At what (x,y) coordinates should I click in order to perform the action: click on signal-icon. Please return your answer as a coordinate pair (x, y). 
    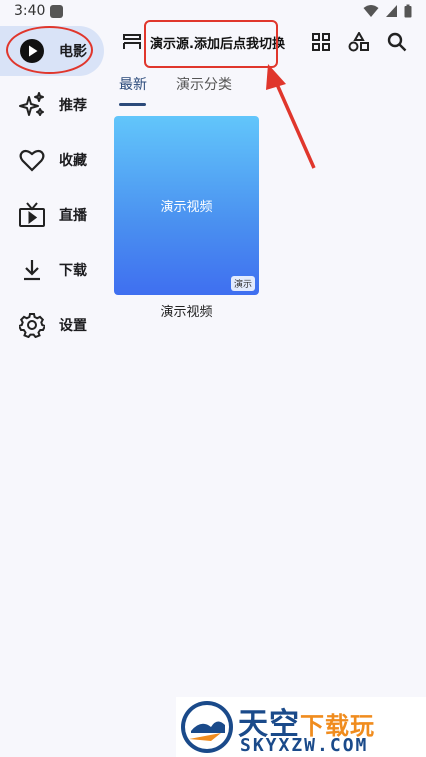
    Looking at the image, I should click on (391, 11).